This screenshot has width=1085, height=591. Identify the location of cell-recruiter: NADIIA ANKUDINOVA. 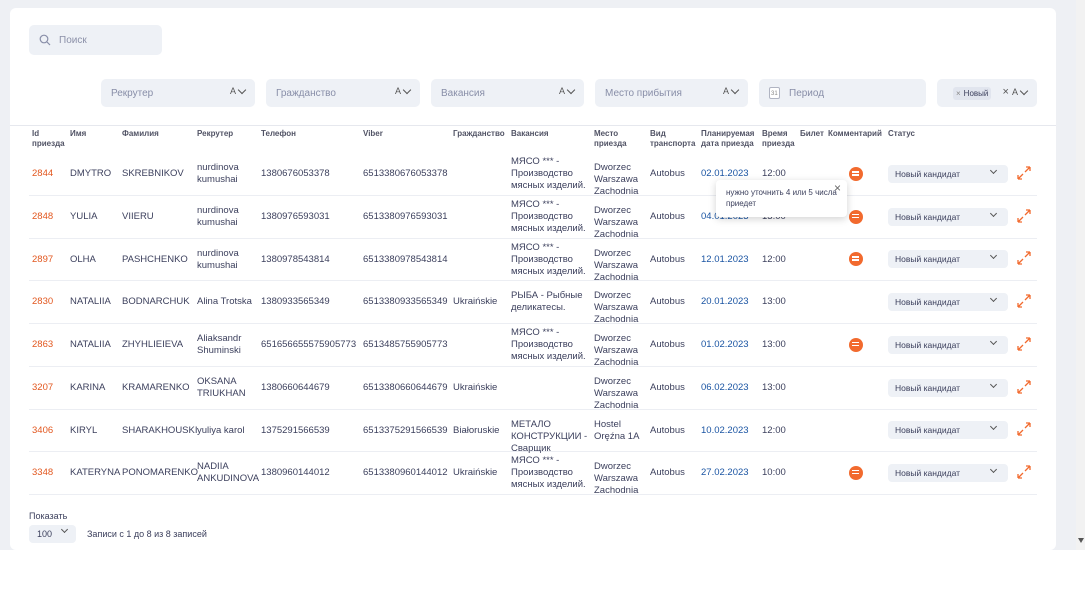
(228, 473).